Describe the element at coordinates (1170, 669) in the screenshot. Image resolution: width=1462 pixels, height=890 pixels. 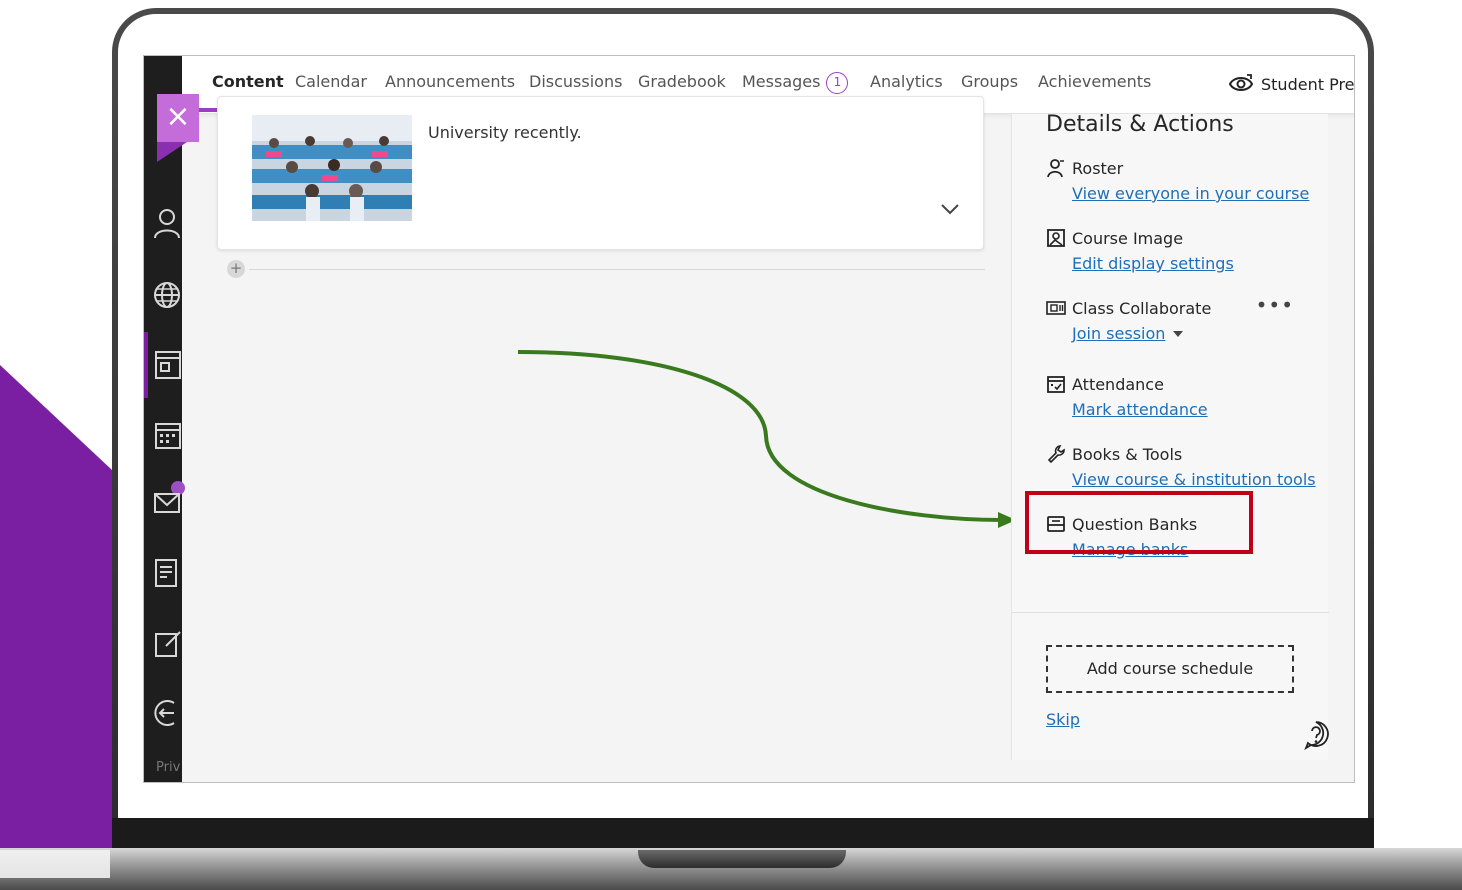
I see `add-course-schedule-button: Add course schedule` at that location.